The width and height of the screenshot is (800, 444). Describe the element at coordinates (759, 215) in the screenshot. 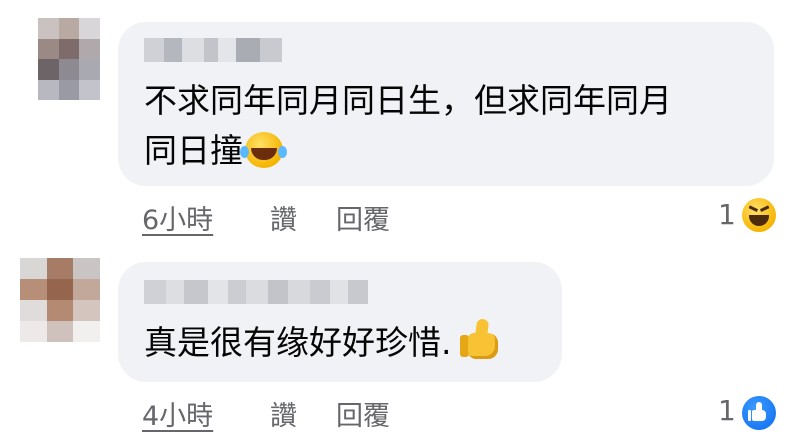

I see `haha-reaction-icon` at that location.